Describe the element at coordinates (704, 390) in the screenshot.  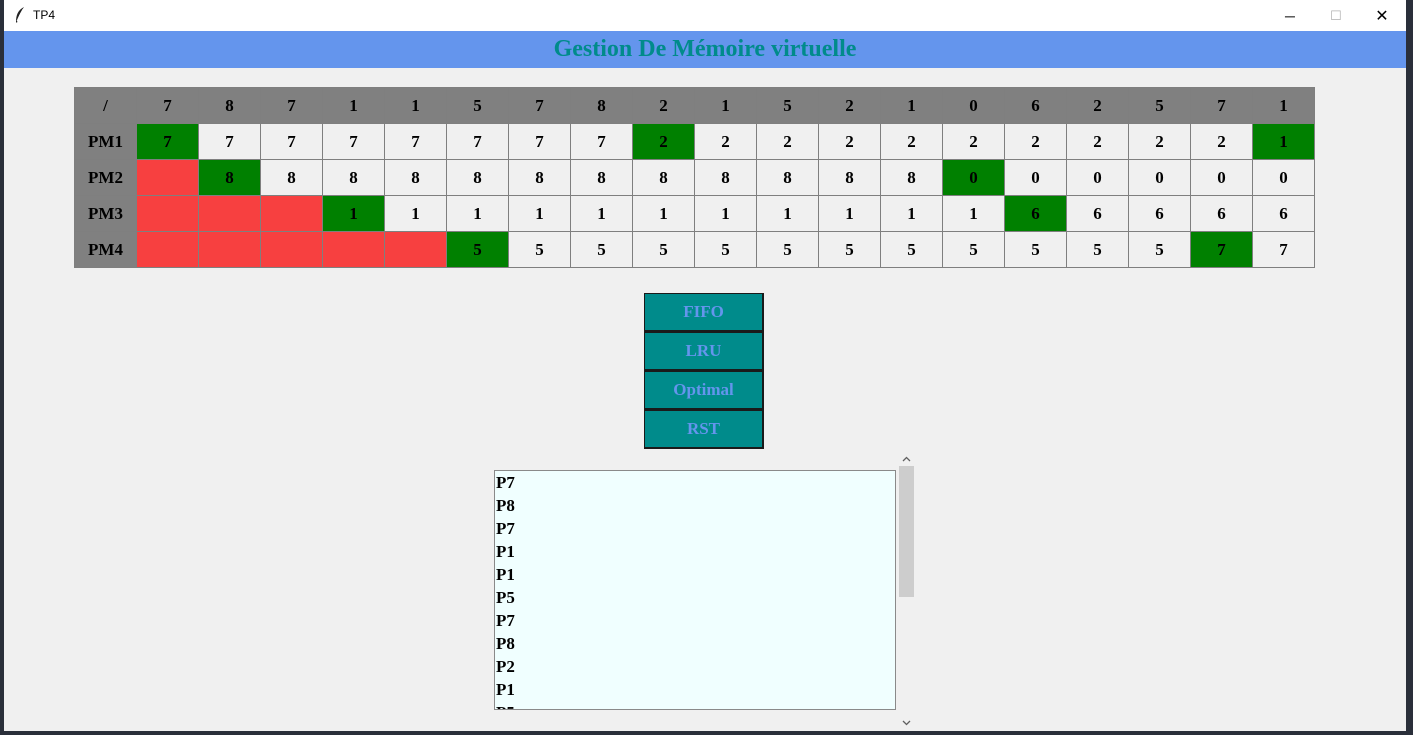
I see `optimal-button: Optimal` at that location.